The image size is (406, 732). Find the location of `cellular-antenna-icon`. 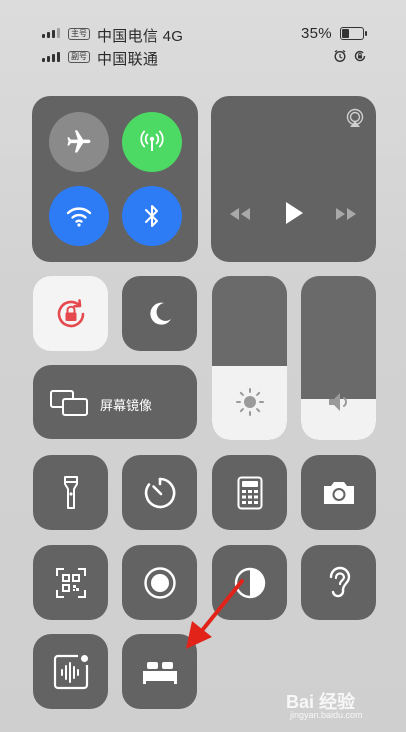

cellular-antenna-icon is located at coordinates (152, 140).